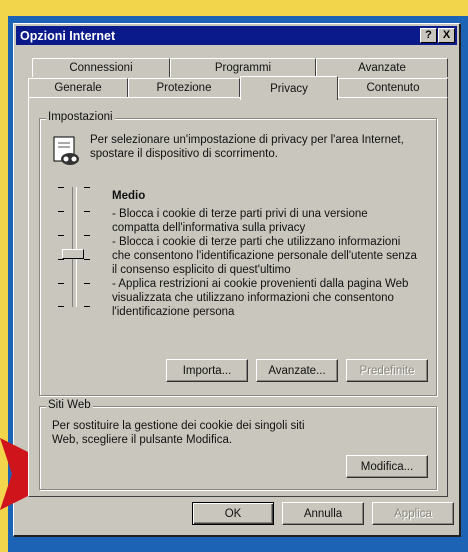 This screenshot has height=552, width=468. What do you see at coordinates (61, 247) in the screenshot?
I see `slider-ticks-left` at bounding box center [61, 247].